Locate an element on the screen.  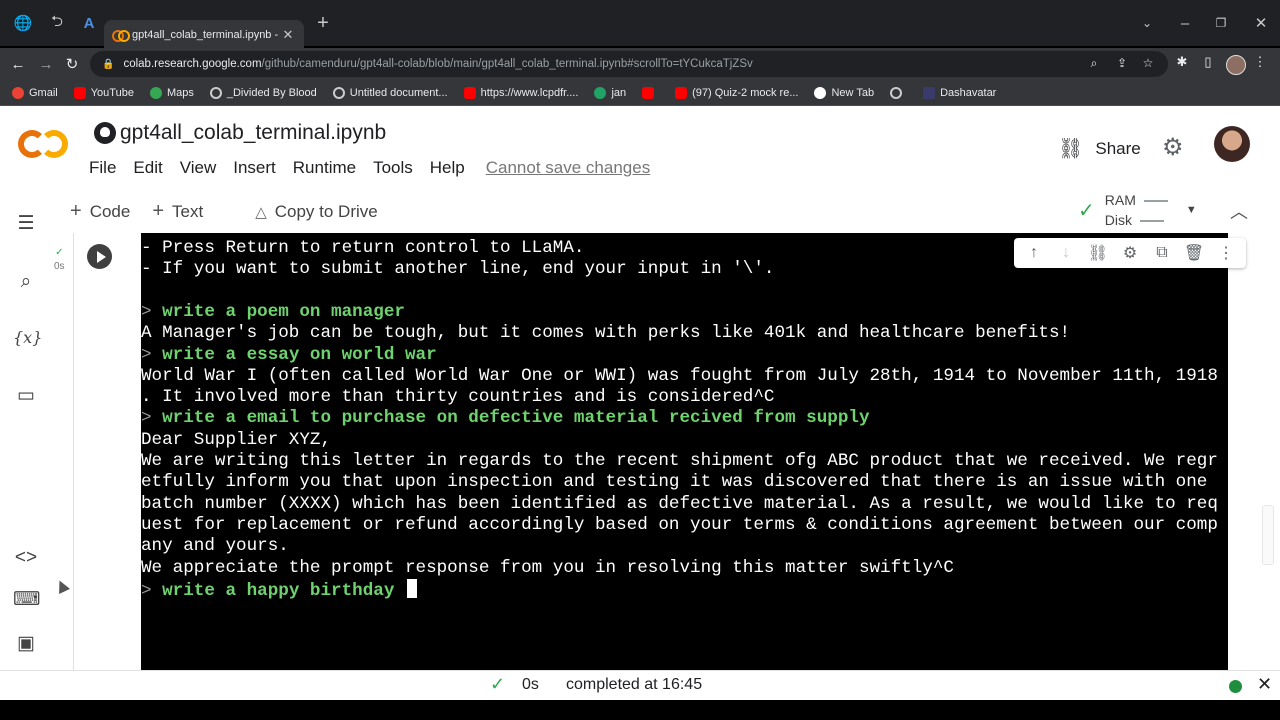
azure-tab-icon: A is located at coordinates (89, 23).